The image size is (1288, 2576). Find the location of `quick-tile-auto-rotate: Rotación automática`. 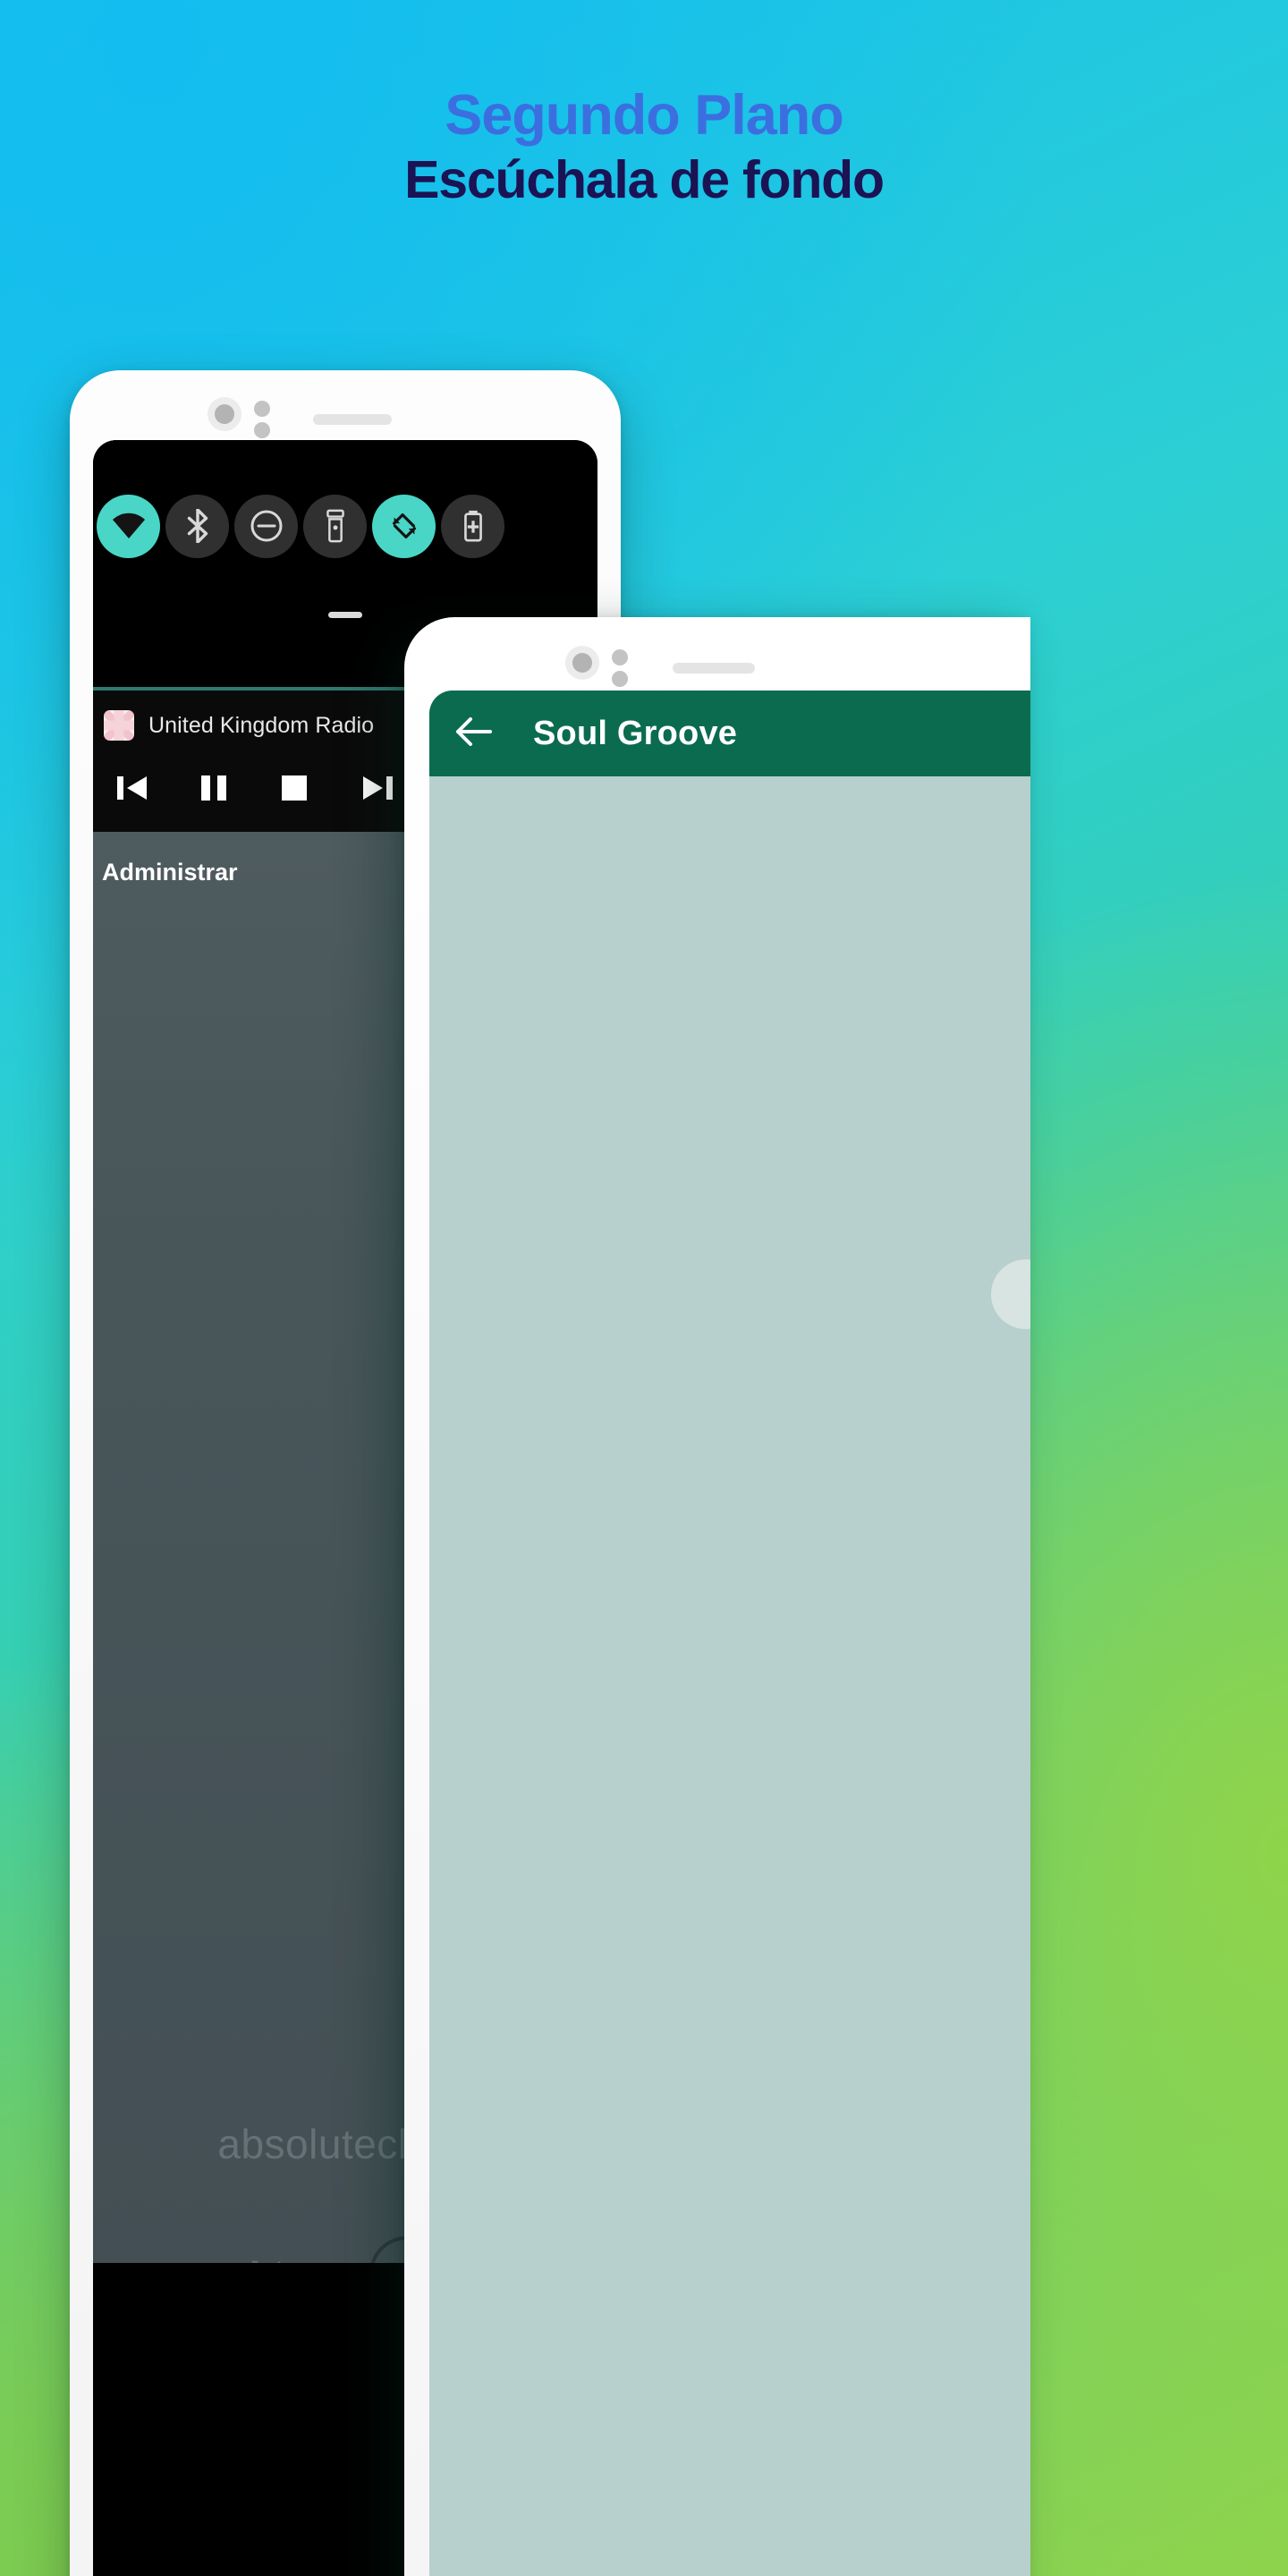

quick-tile-auto-rotate: Rotación automática is located at coordinates (404, 526).